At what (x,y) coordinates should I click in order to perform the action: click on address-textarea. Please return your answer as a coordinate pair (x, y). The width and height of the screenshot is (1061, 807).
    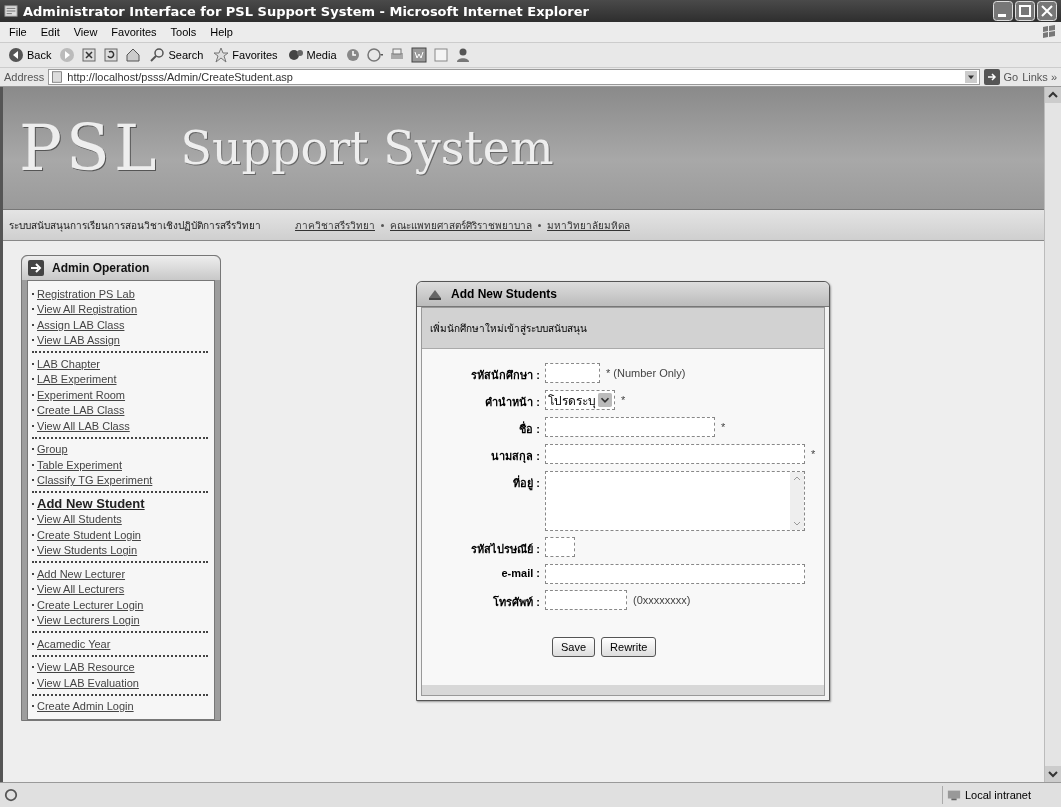
    Looking at the image, I should click on (675, 501).